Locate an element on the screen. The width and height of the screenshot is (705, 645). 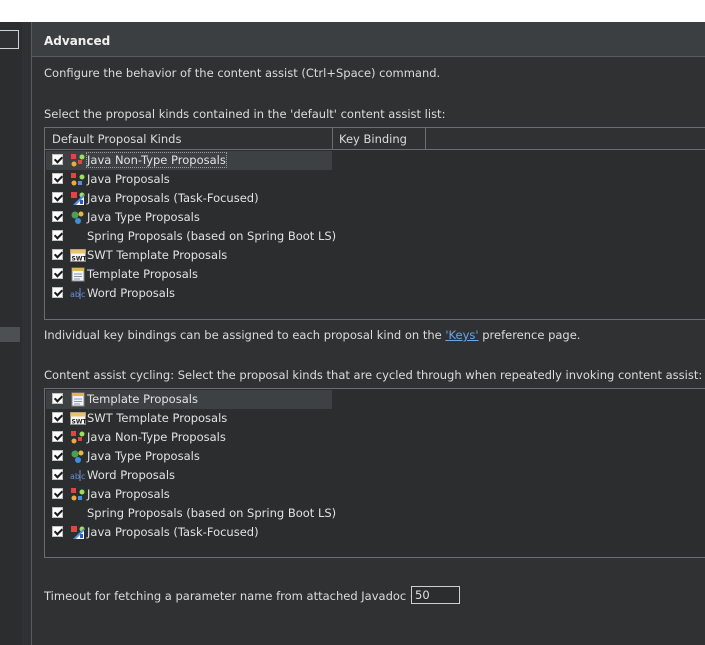
table-header: Default Proposal Kinds Key Binding is located at coordinates (375, 139).